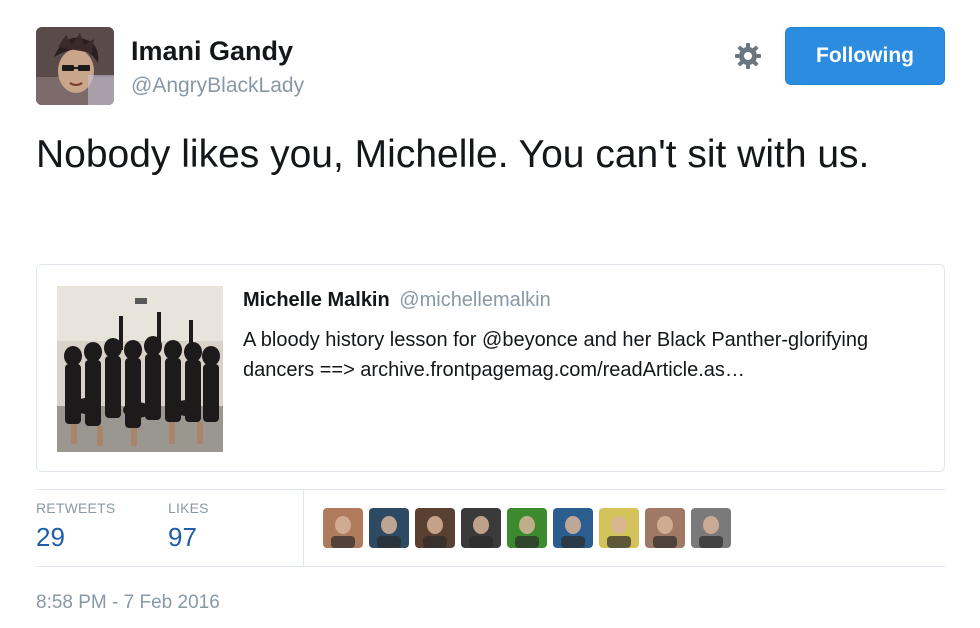  I want to click on stats-divider-top, so click(490, 489).